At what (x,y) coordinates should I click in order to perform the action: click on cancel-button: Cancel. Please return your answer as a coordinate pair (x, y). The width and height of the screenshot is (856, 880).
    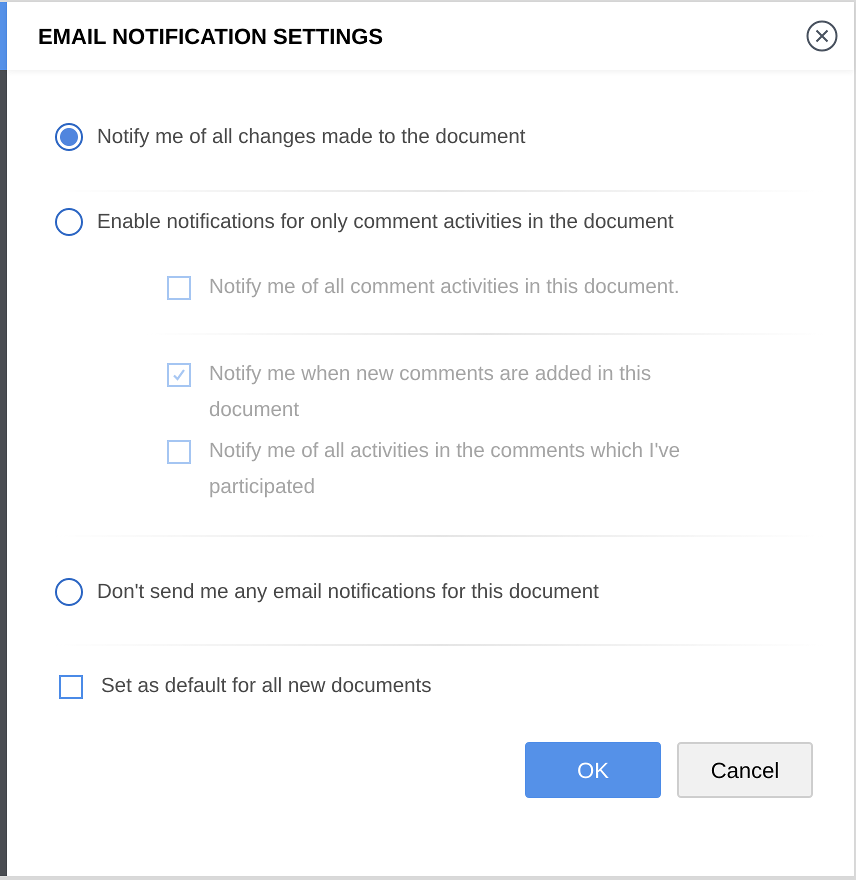
    Looking at the image, I should click on (745, 770).